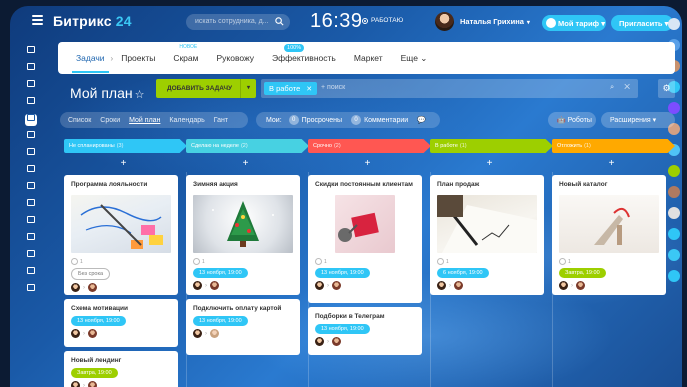 Image resolution: width=687 pixels, height=387 pixels. I want to click on cart-icon, so click(31, 103).